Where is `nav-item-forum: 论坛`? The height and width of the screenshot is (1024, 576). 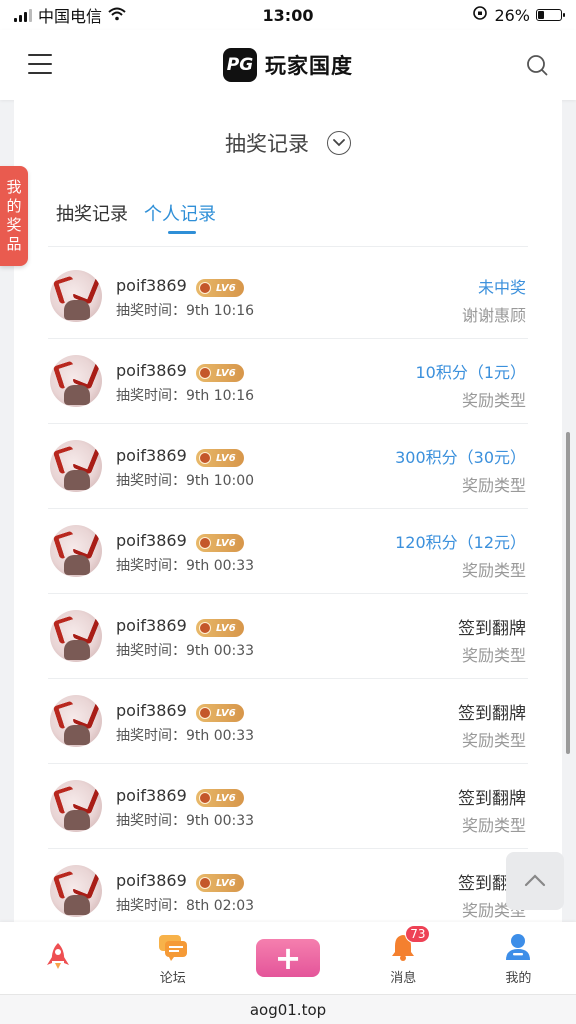
nav-item-forum: 论坛 is located at coordinates (172, 958).